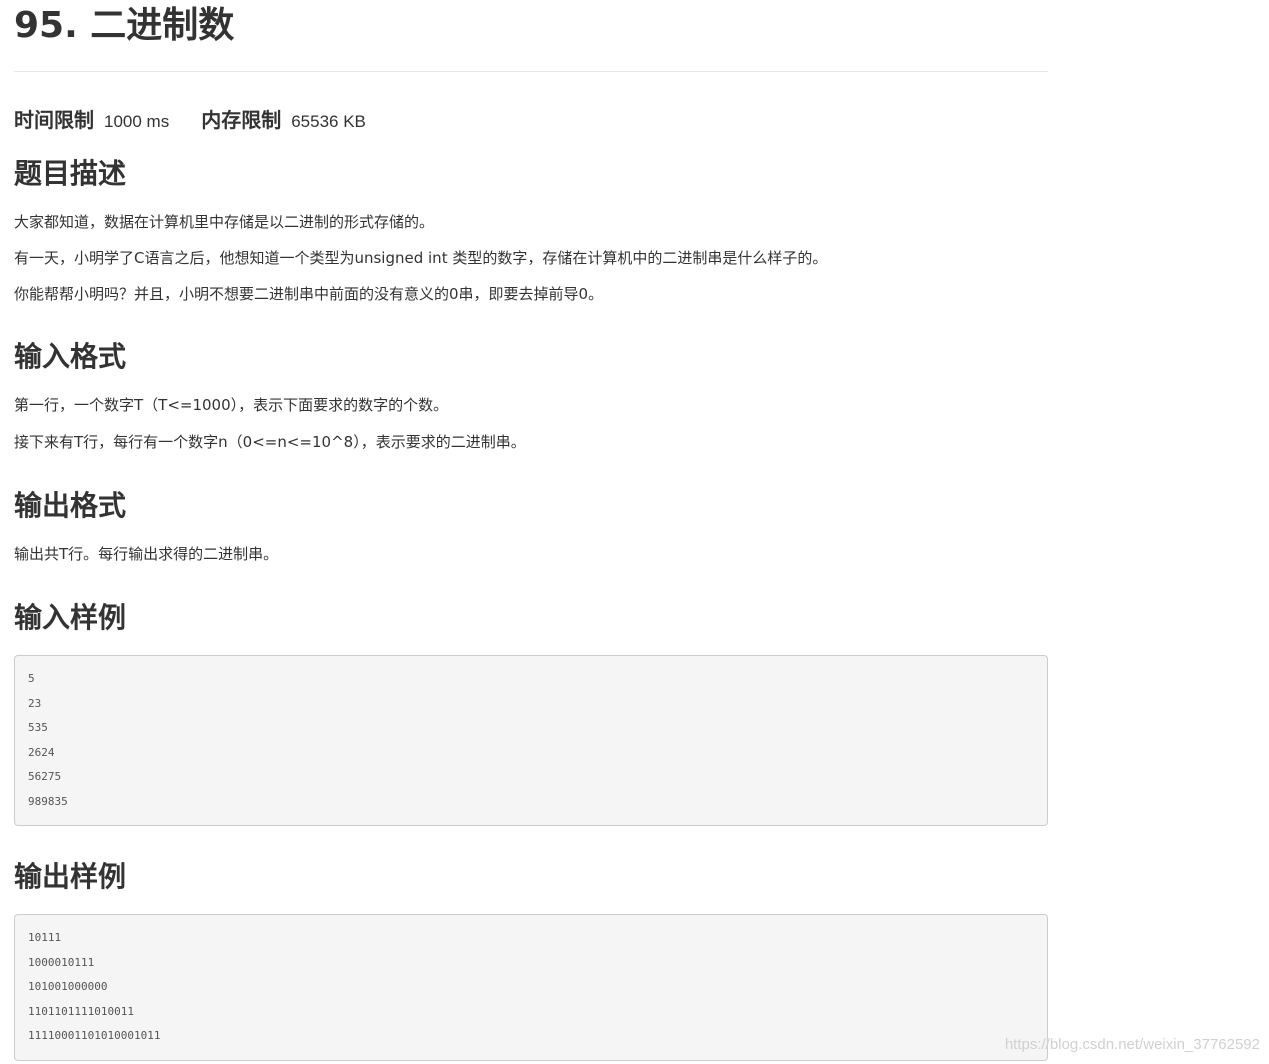 Image resolution: width=1269 pixels, height=1064 pixels. What do you see at coordinates (531, 71) in the screenshot?
I see `title-divider` at bounding box center [531, 71].